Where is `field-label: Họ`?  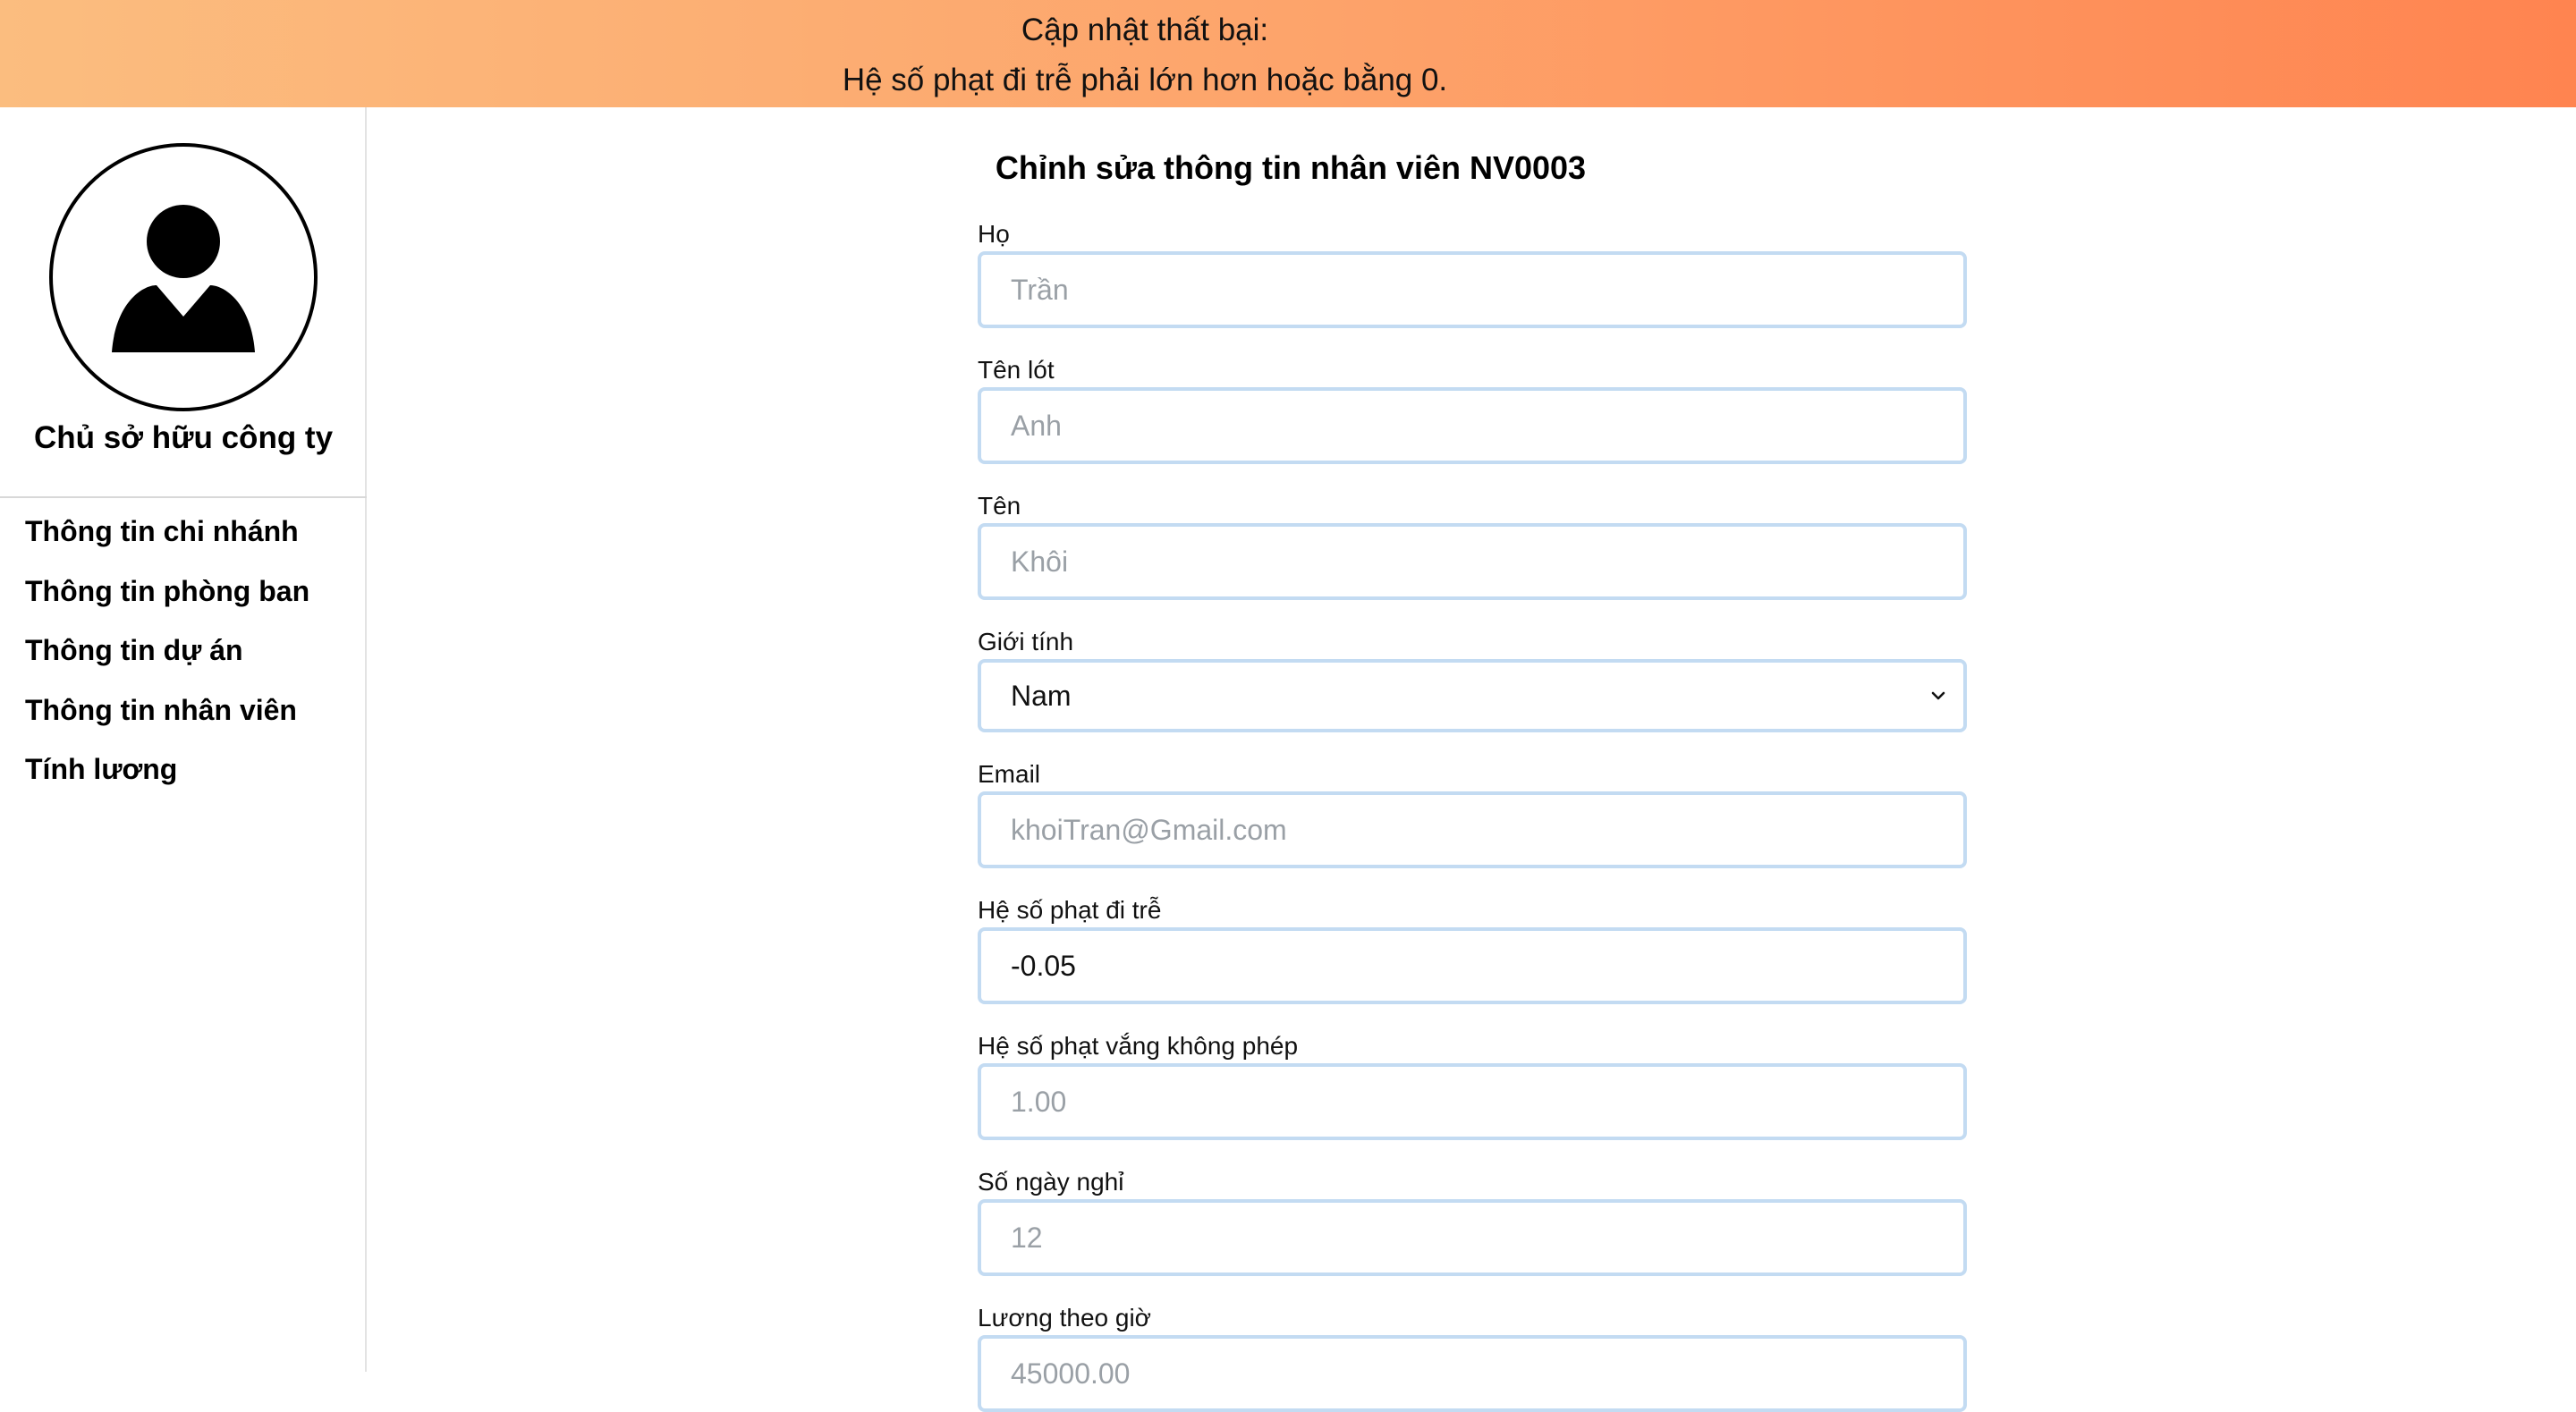
field-label: Họ is located at coordinates (994, 234).